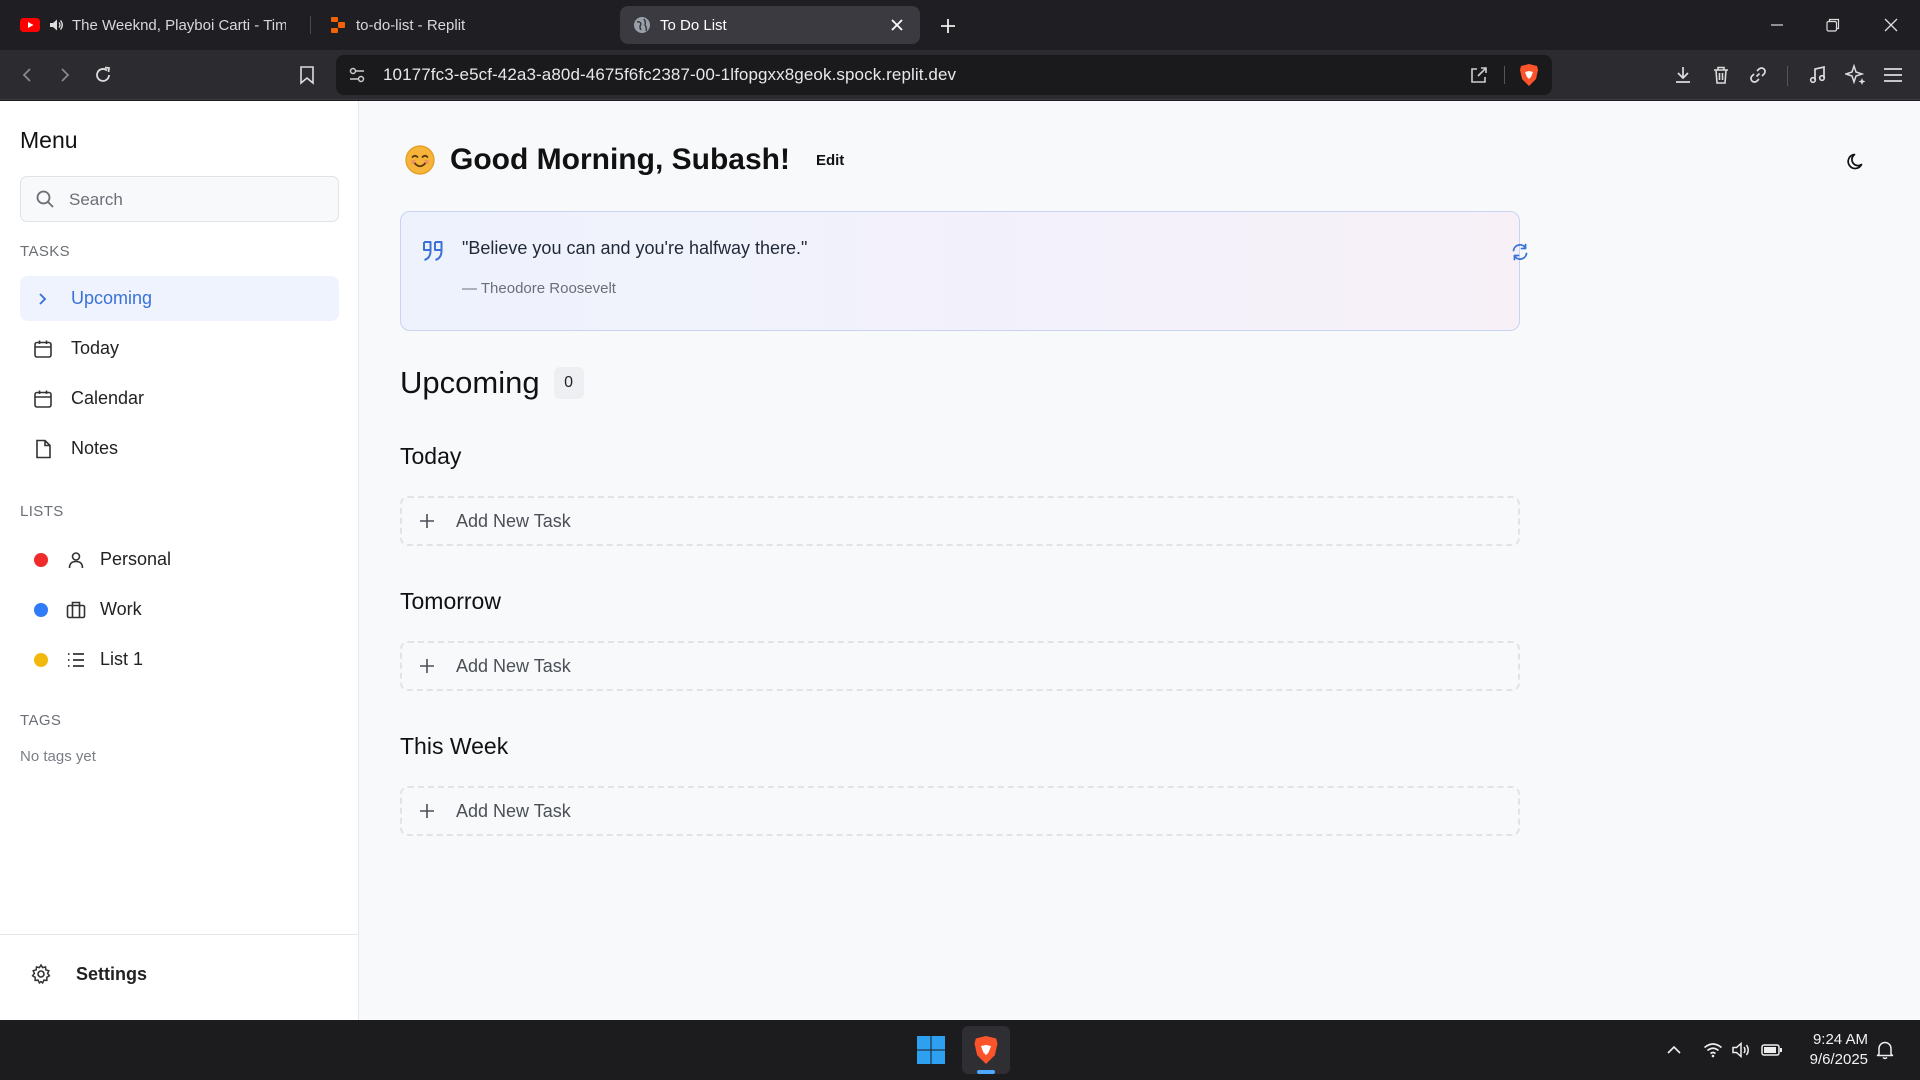  What do you see at coordinates (960, 666) in the screenshot?
I see `add-task-tomorrow-button: Add New Task` at bounding box center [960, 666].